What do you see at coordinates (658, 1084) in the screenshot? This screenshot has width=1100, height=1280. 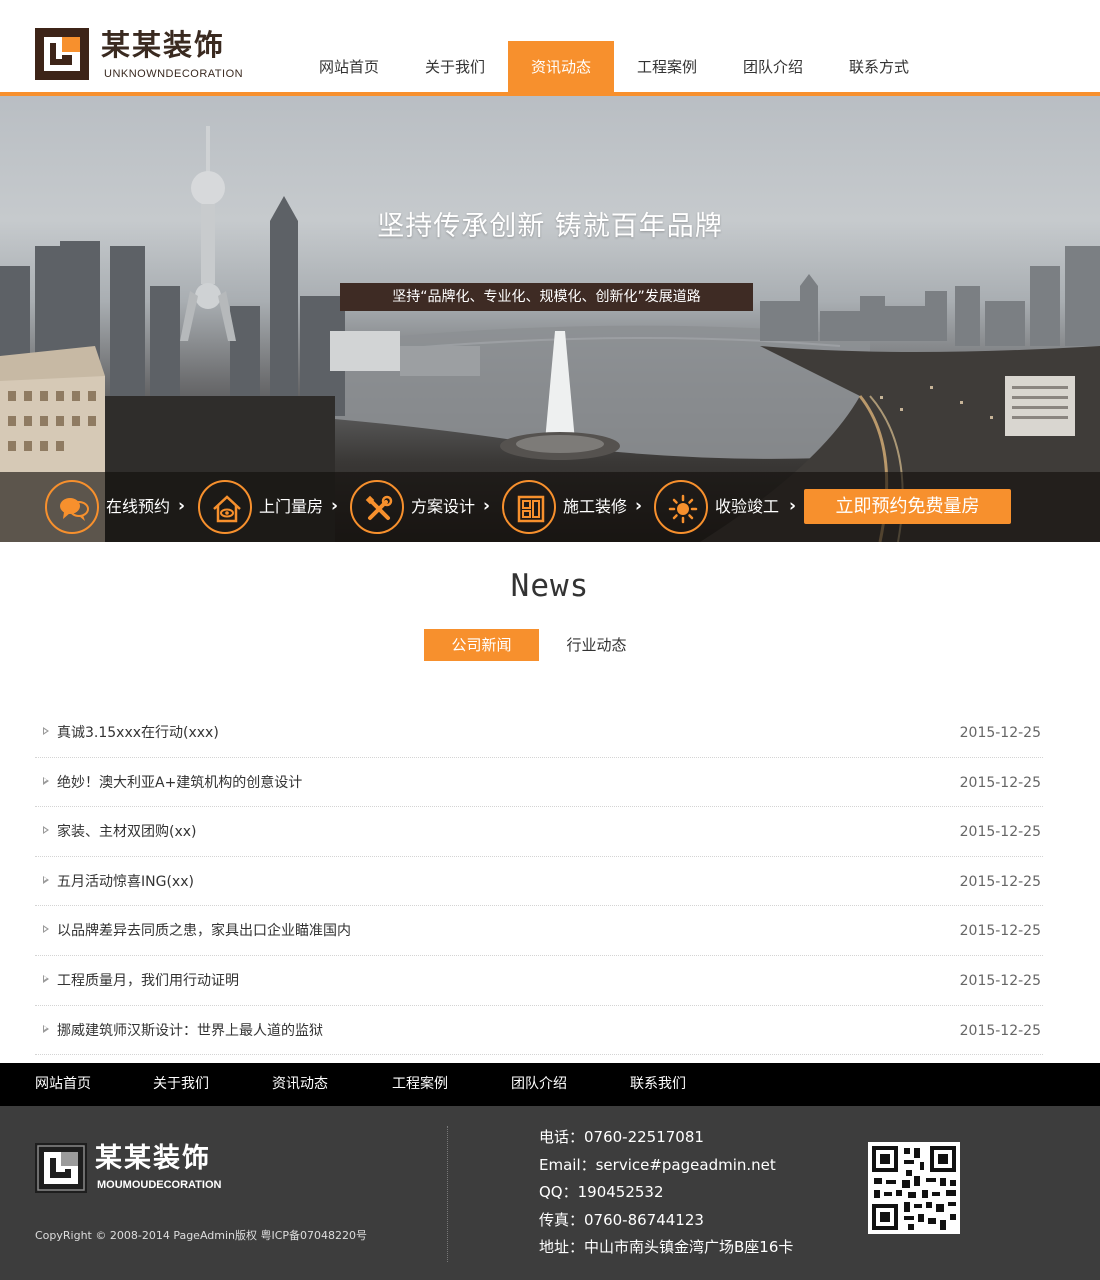 I see `footer-link-contact: 联系我们` at bounding box center [658, 1084].